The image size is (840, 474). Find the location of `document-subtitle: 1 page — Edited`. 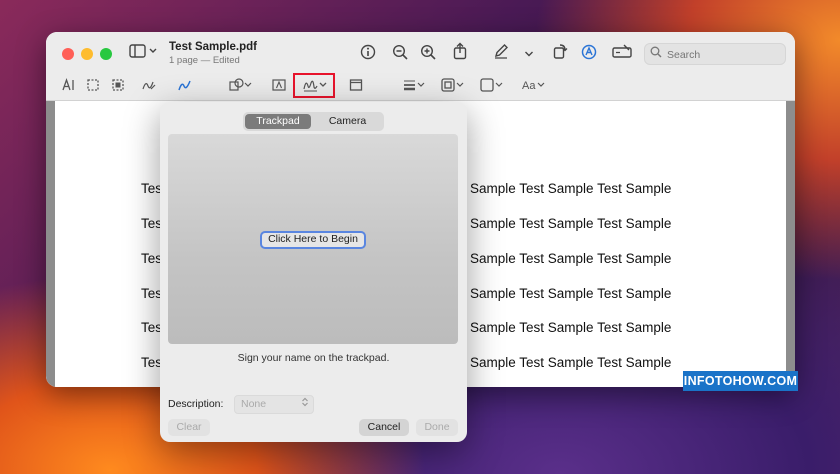

document-subtitle: 1 page — Edited is located at coordinates (204, 60).